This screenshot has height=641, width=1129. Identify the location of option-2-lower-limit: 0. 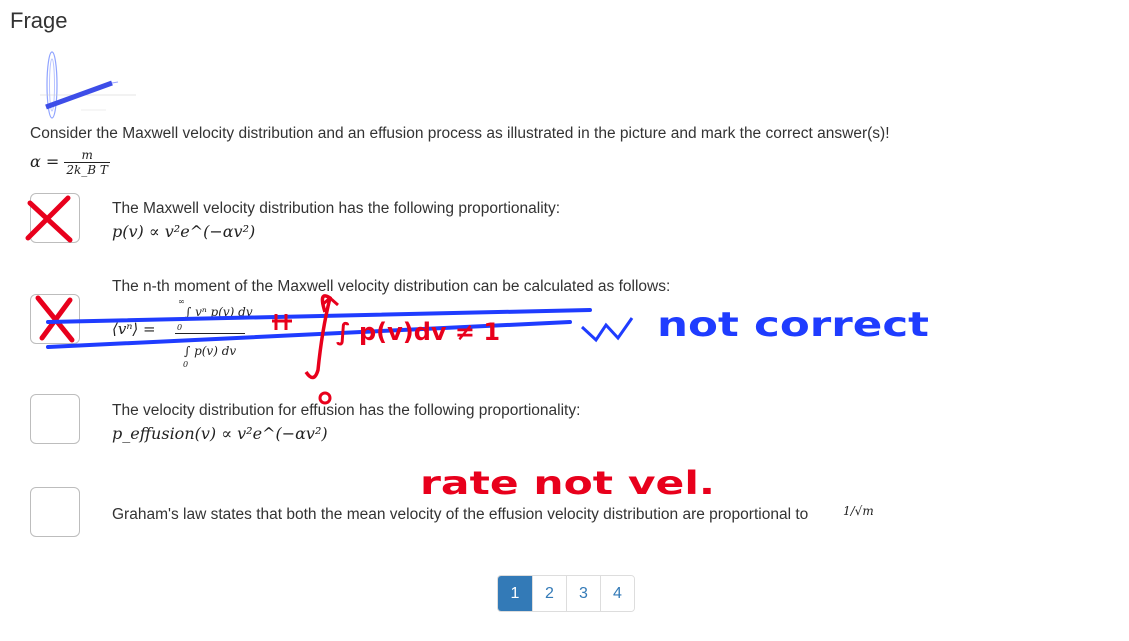
(180, 327).